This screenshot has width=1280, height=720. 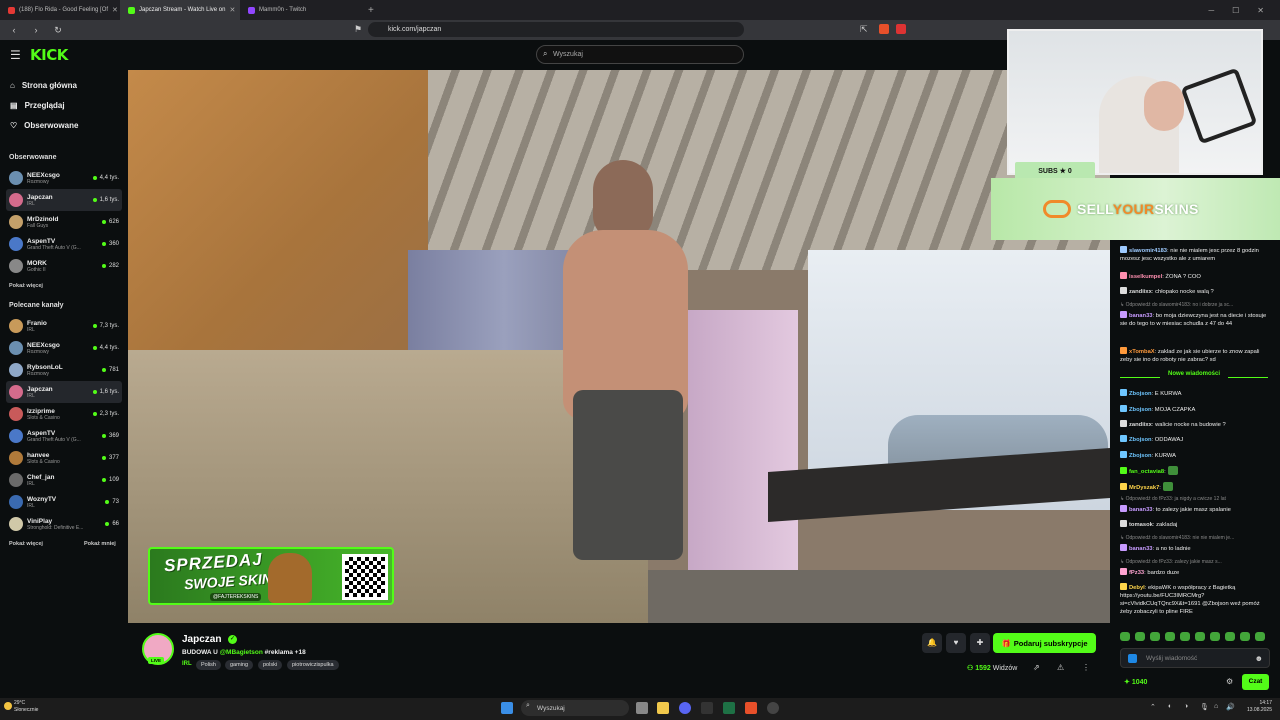 What do you see at coordinates (663, 708) in the screenshot?
I see `file-explorer-icon` at bounding box center [663, 708].